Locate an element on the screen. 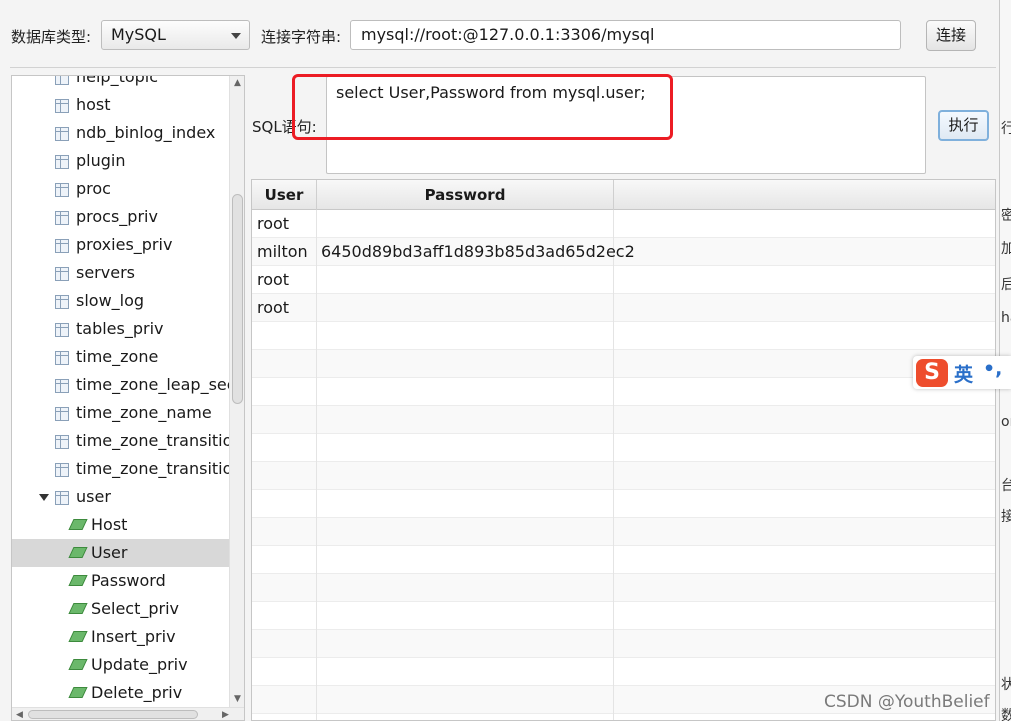 This screenshot has width=1011, height=721. tree-horizontal-scroll-thumb is located at coordinates (113, 714).